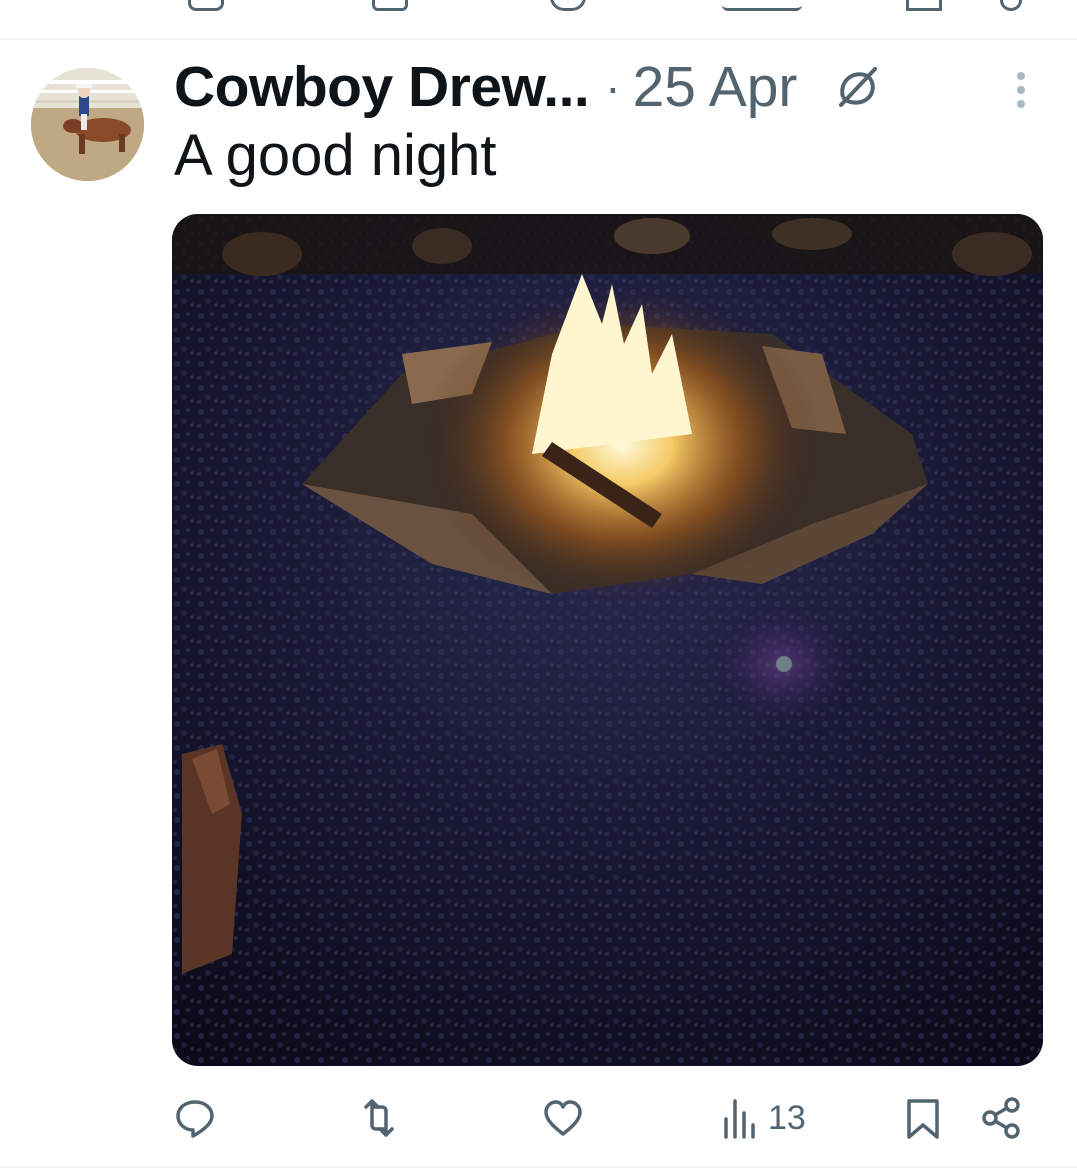  I want to click on reply-icon, so click(195, 1119).